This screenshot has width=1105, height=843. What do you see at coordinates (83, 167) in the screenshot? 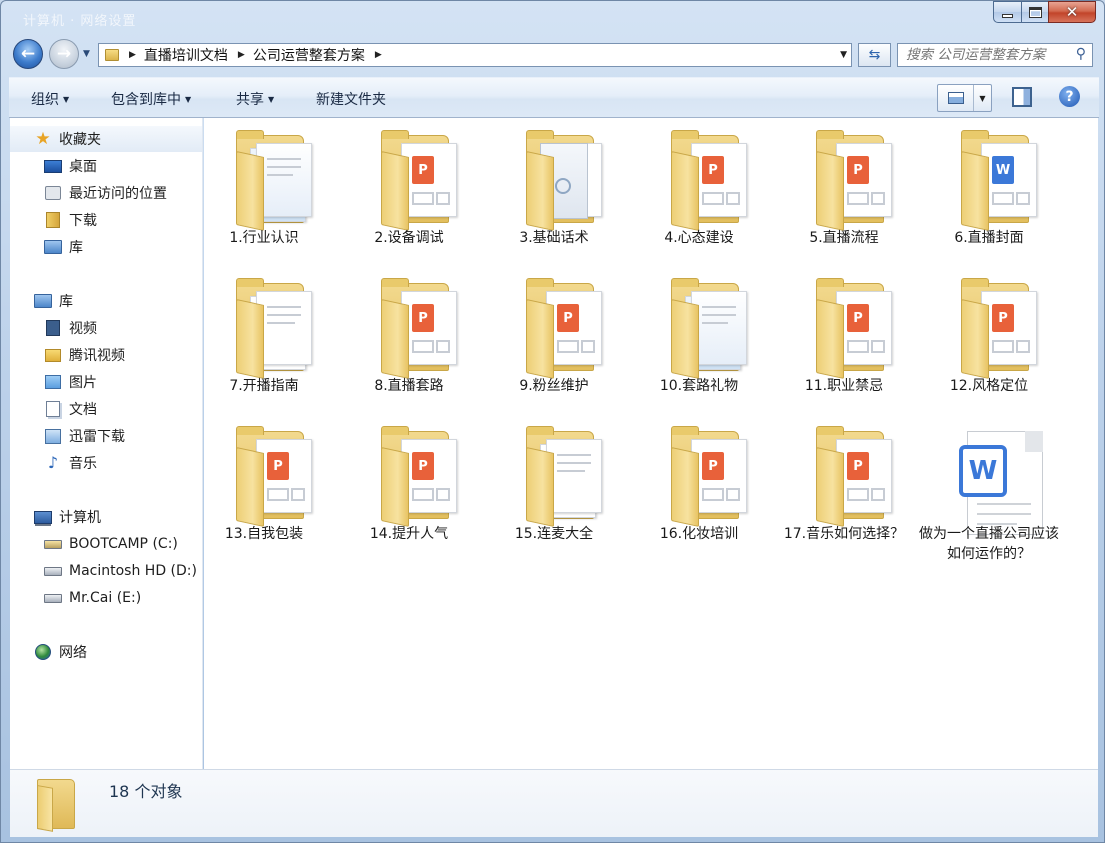
I see `sidebar-item-label: 桌面` at bounding box center [83, 167].